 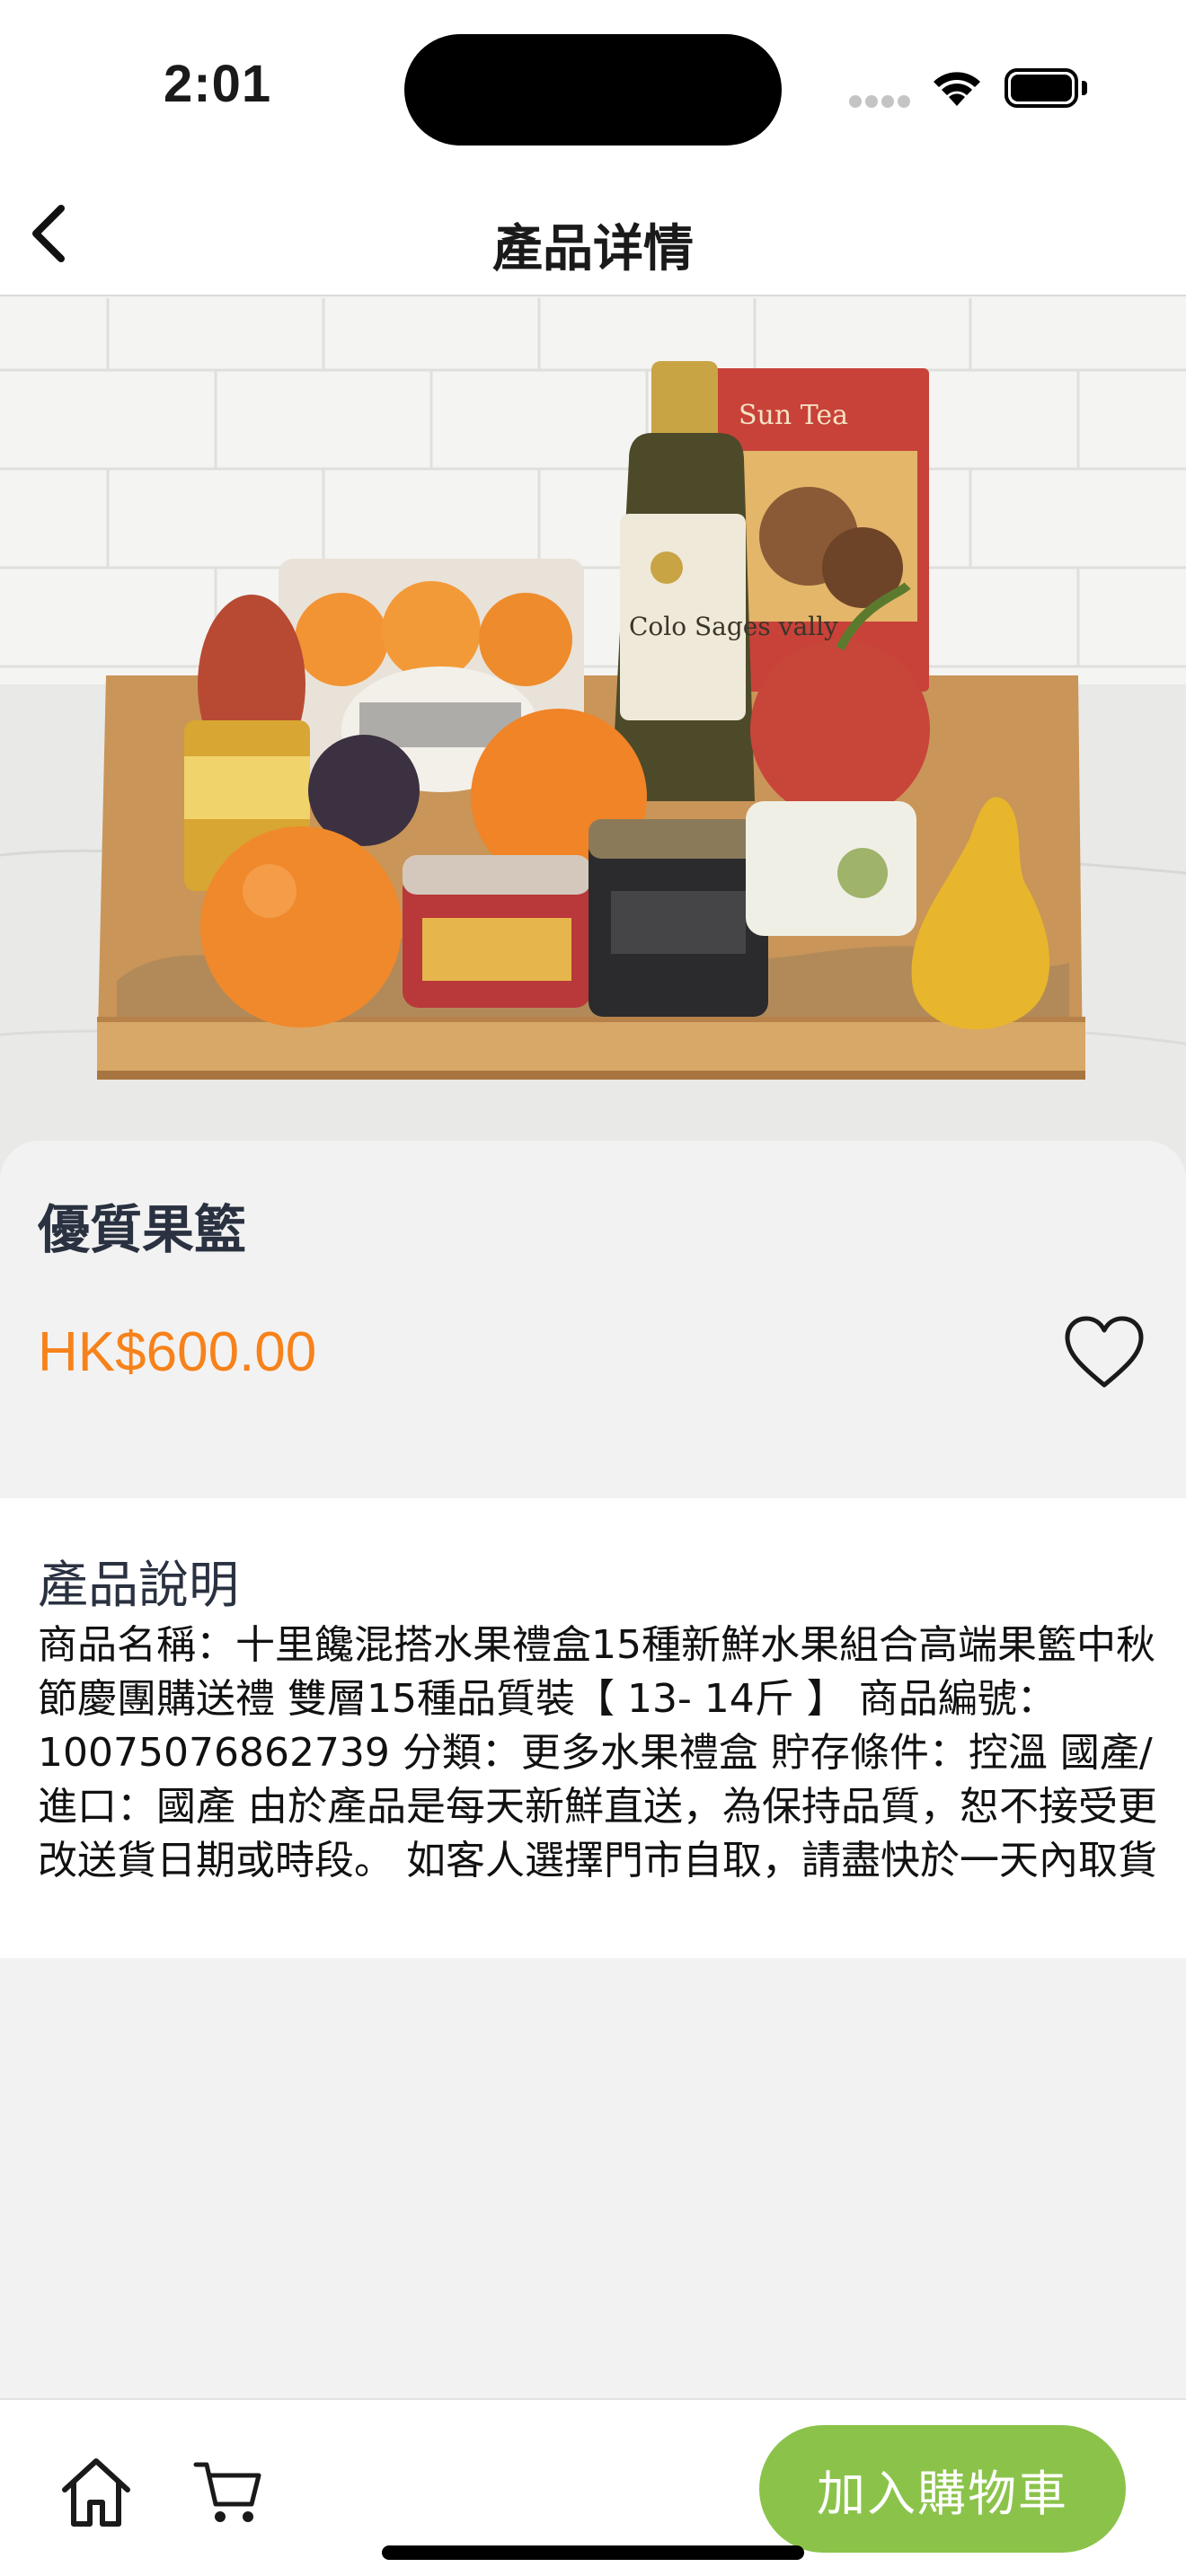 I want to click on home-indicator, so click(x=593, y=2552).